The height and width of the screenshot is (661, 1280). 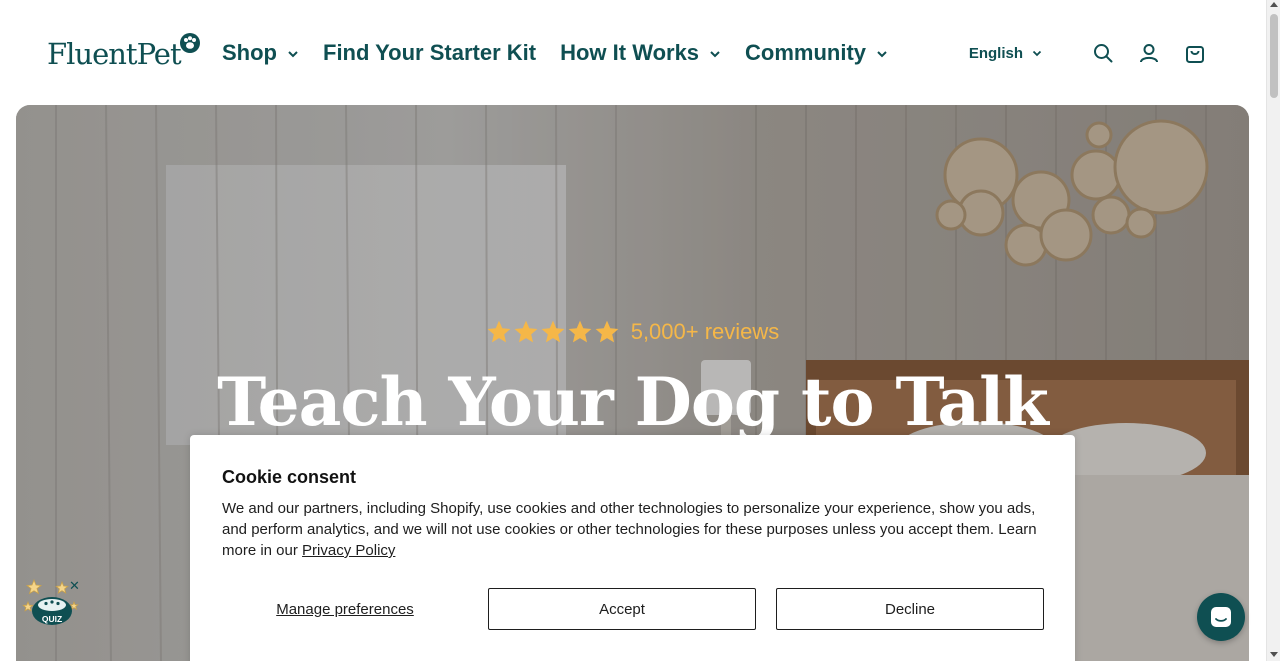 What do you see at coordinates (995, 53) in the screenshot?
I see `language-label: English` at bounding box center [995, 53].